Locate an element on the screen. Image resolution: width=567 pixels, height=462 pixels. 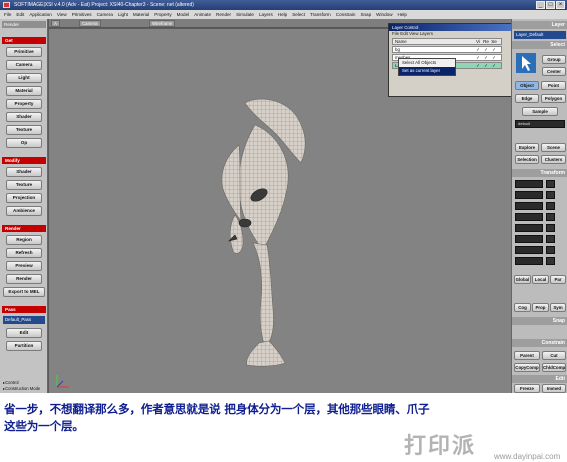
menu-item: Application is located at coordinates (40, 14).